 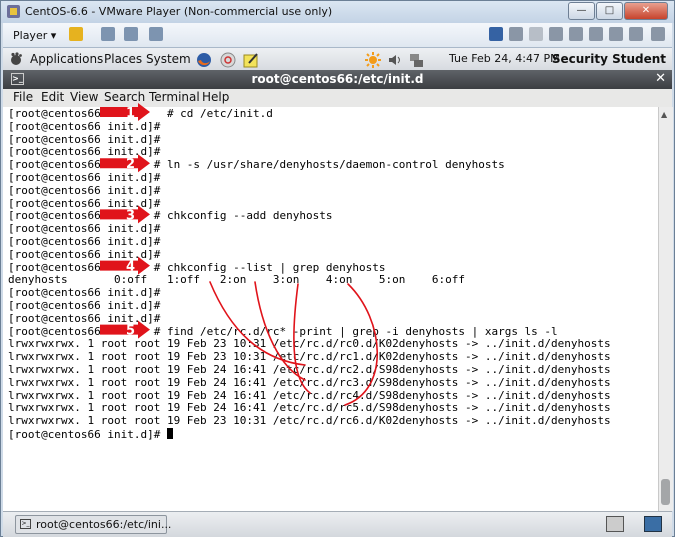 What do you see at coordinates (168, 59) in the screenshot?
I see `system-menu: System` at bounding box center [168, 59].